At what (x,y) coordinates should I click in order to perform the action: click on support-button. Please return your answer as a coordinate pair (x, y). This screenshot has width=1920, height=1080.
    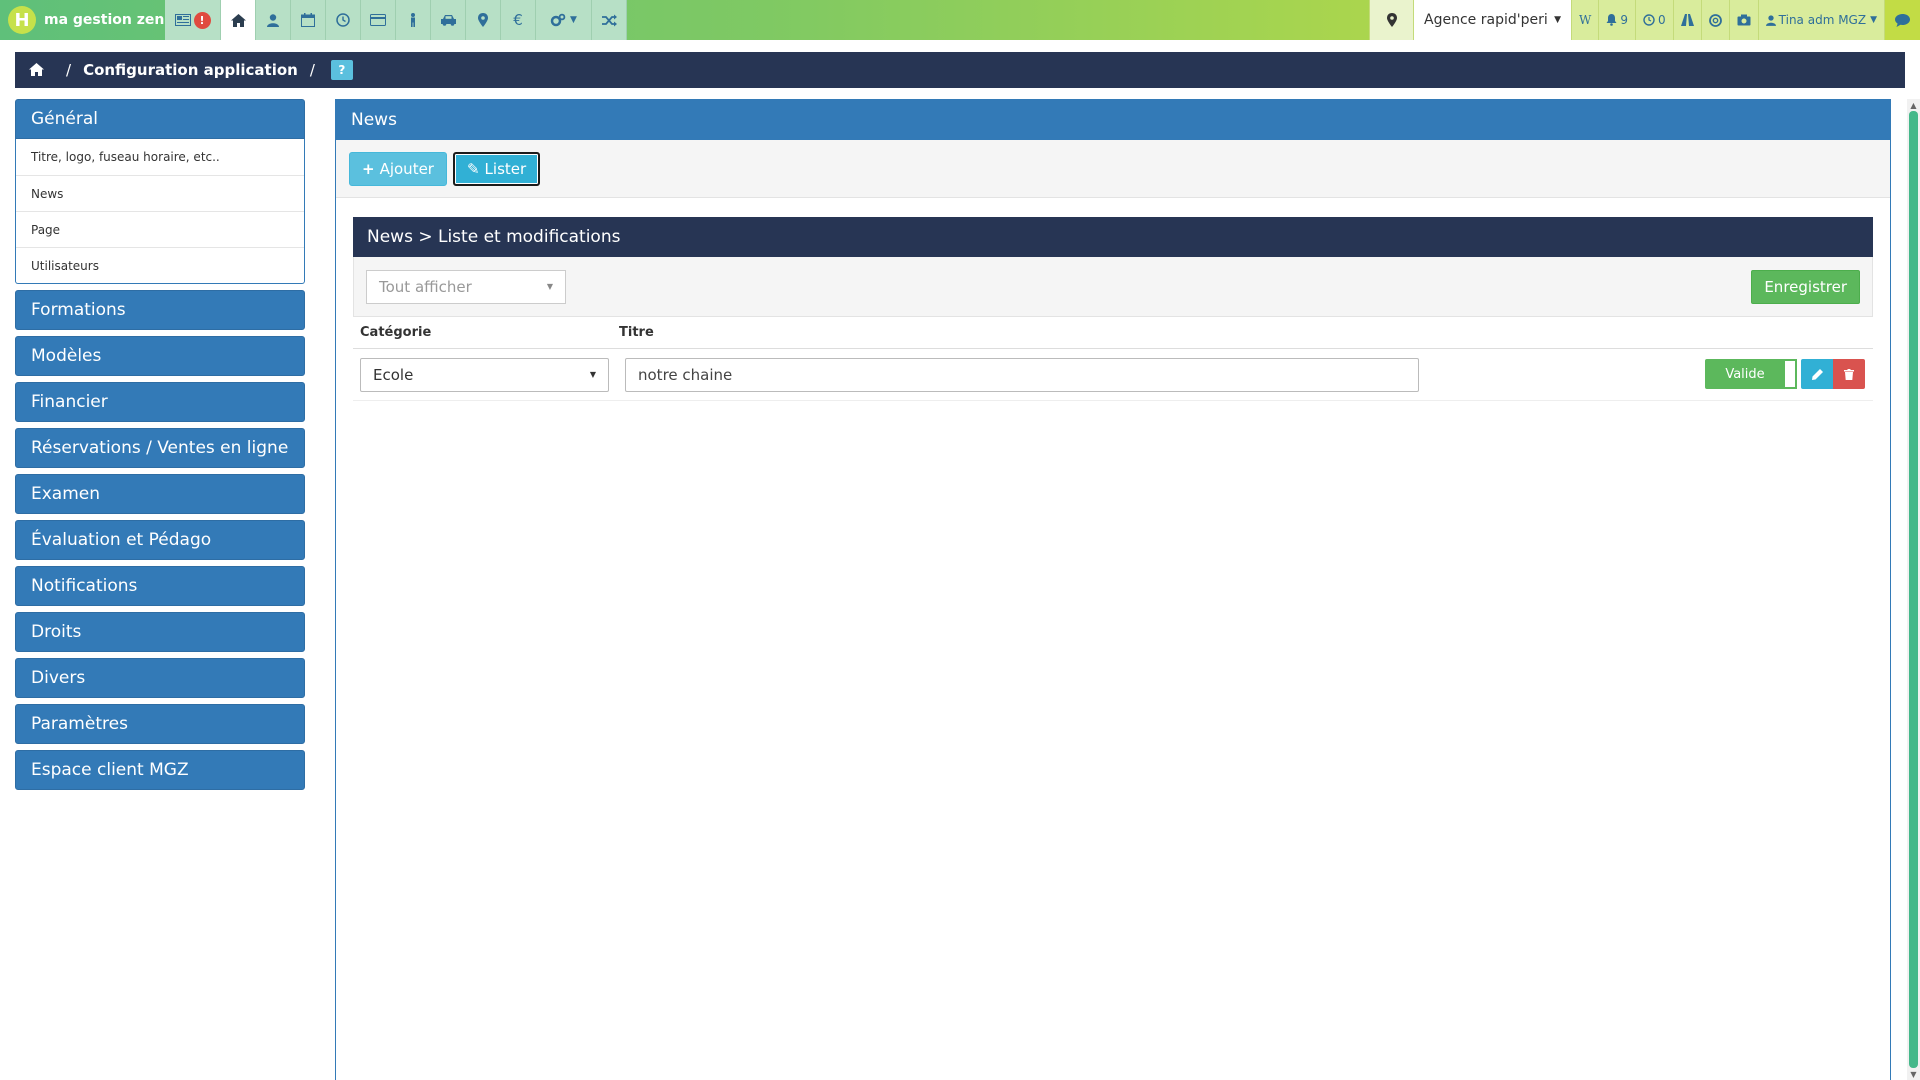
    Looking at the image, I should click on (1714, 20).